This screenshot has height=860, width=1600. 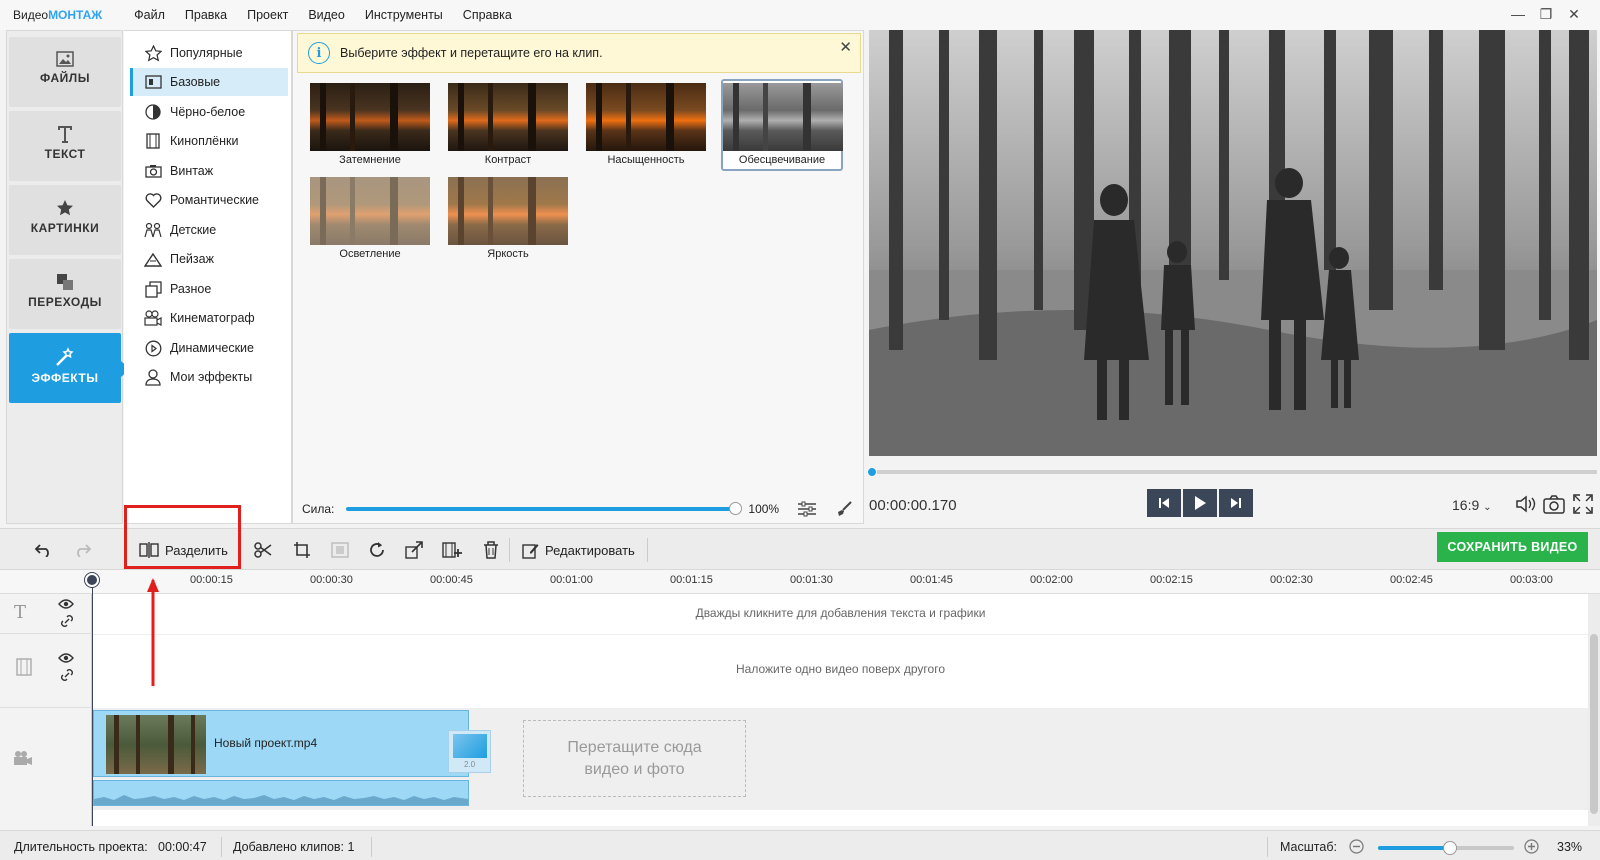 What do you see at coordinates (209, 82) in the screenshot?
I see `category-basic: Базовые` at bounding box center [209, 82].